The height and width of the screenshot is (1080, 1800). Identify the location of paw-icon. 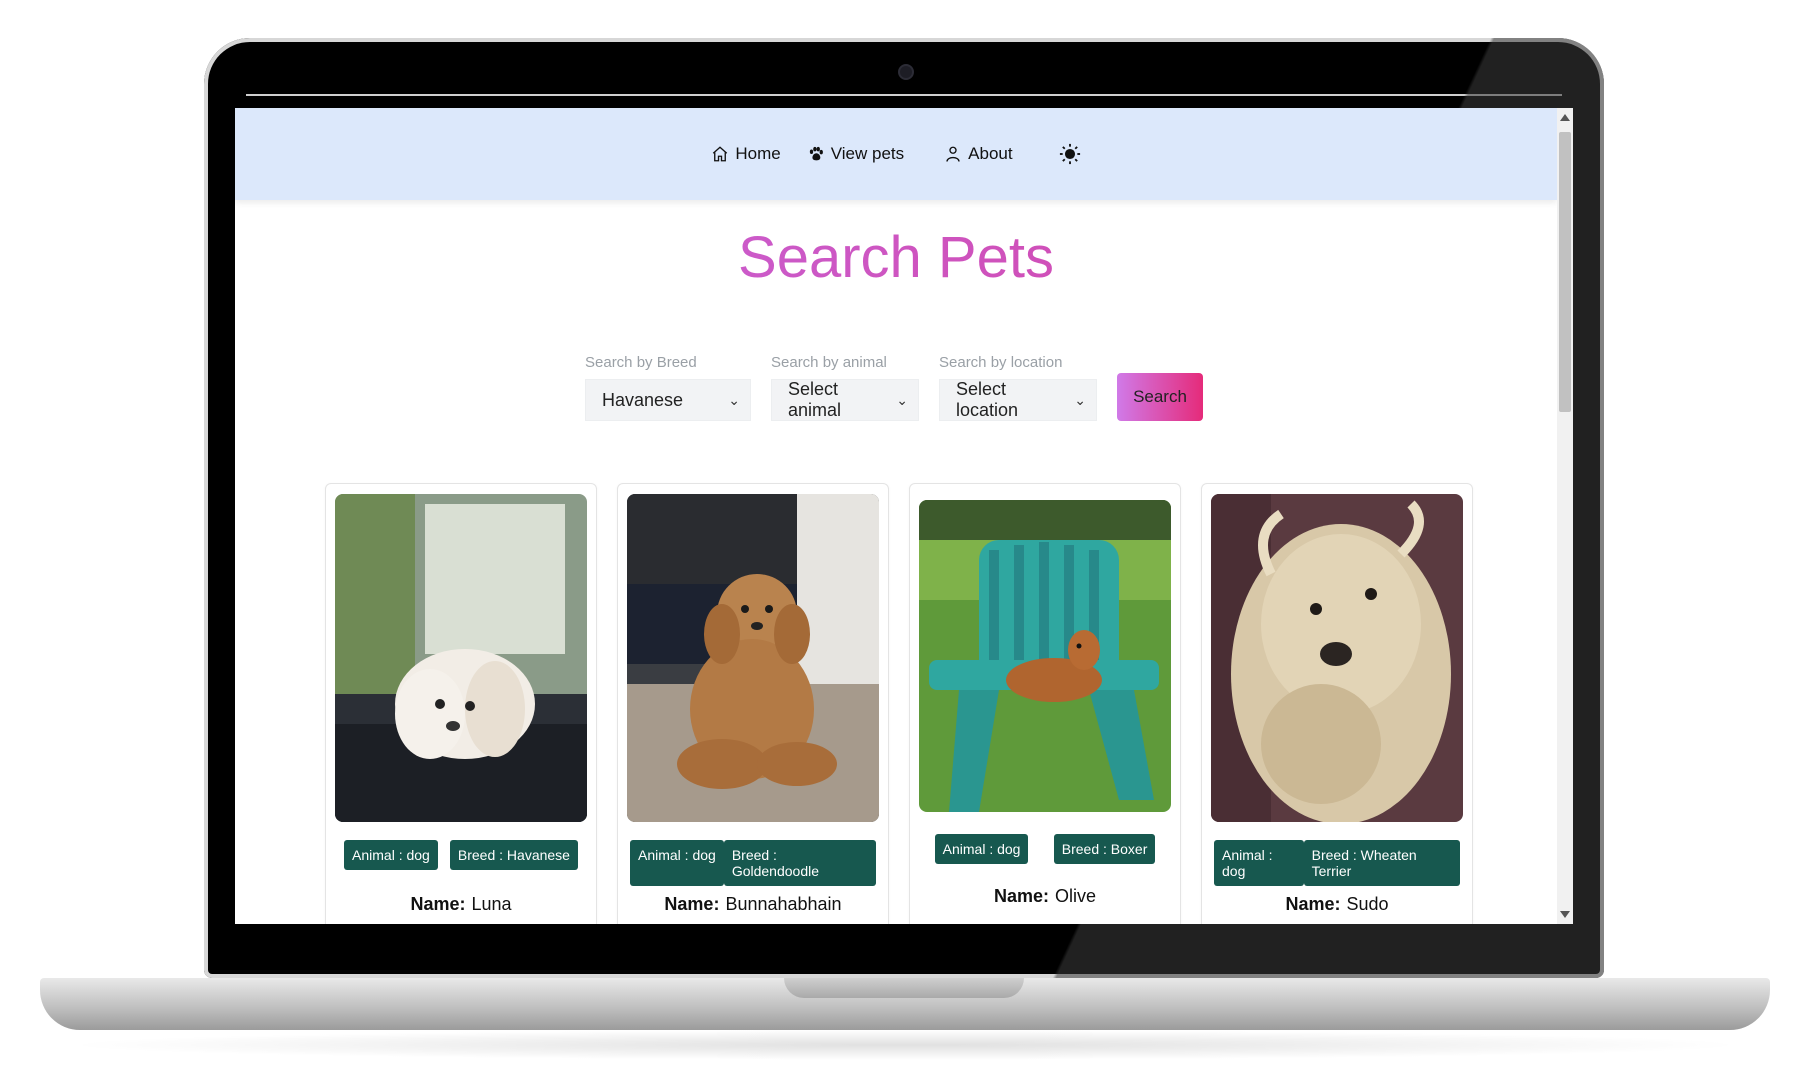
(816, 153).